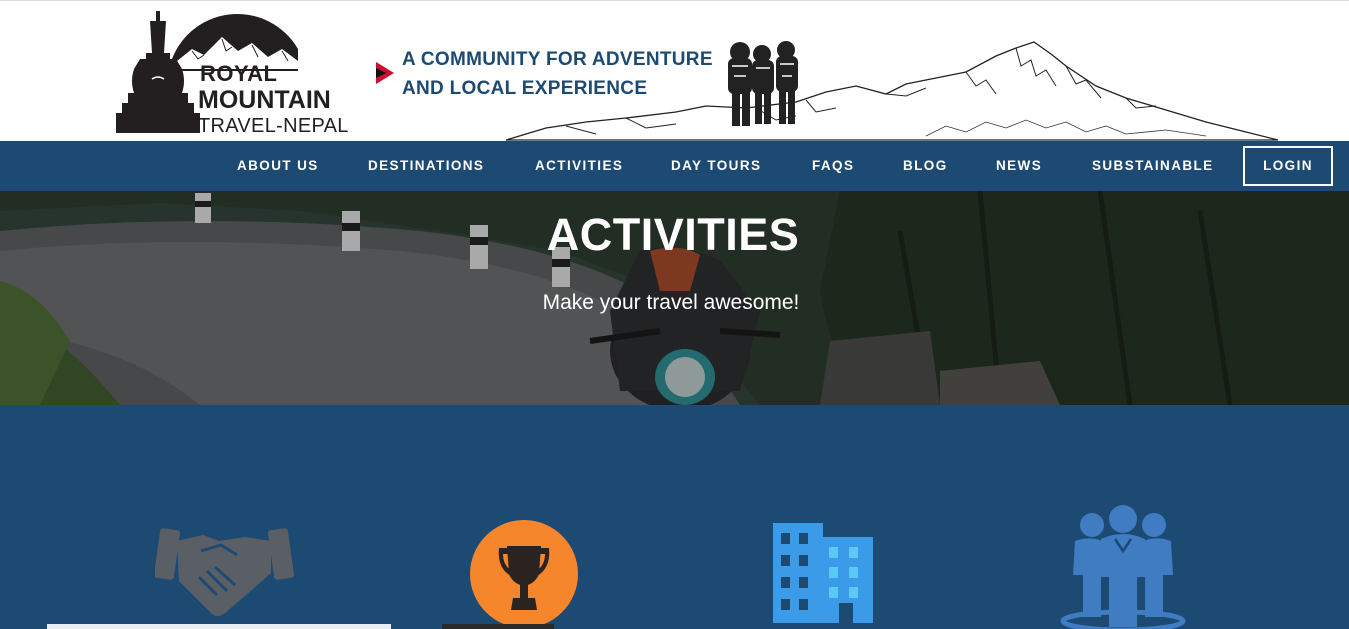 Image resolution: width=1349 pixels, height=629 pixels. I want to click on hero-title: ACTIVITIES, so click(673, 234).